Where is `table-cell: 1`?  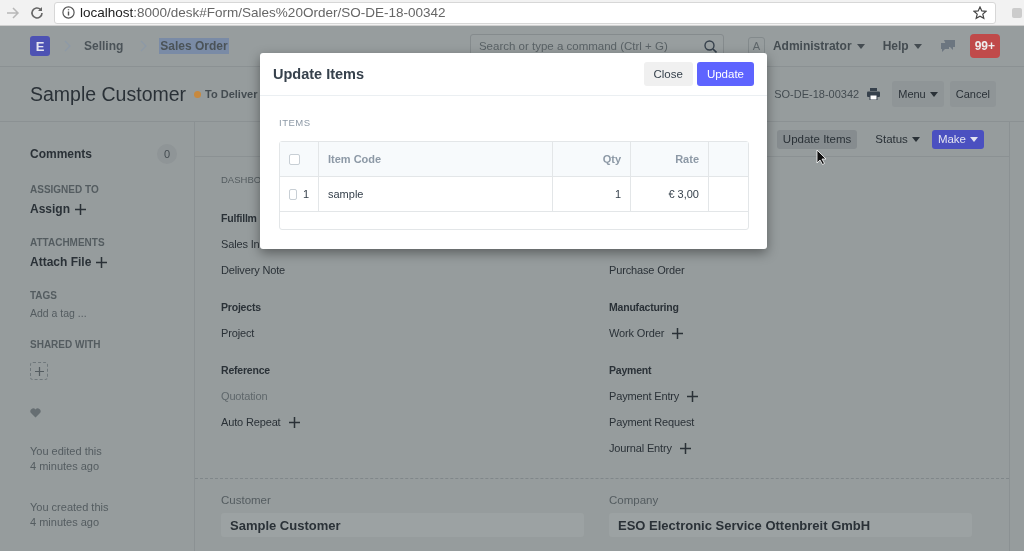
table-cell: 1 is located at coordinates (592, 194).